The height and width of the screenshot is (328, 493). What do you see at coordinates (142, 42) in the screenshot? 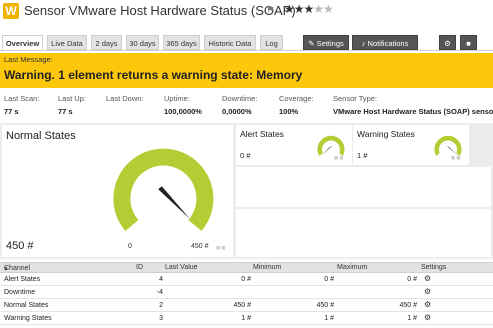
I see `tab-30-days: 30 days` at bounding box center [142, 42].